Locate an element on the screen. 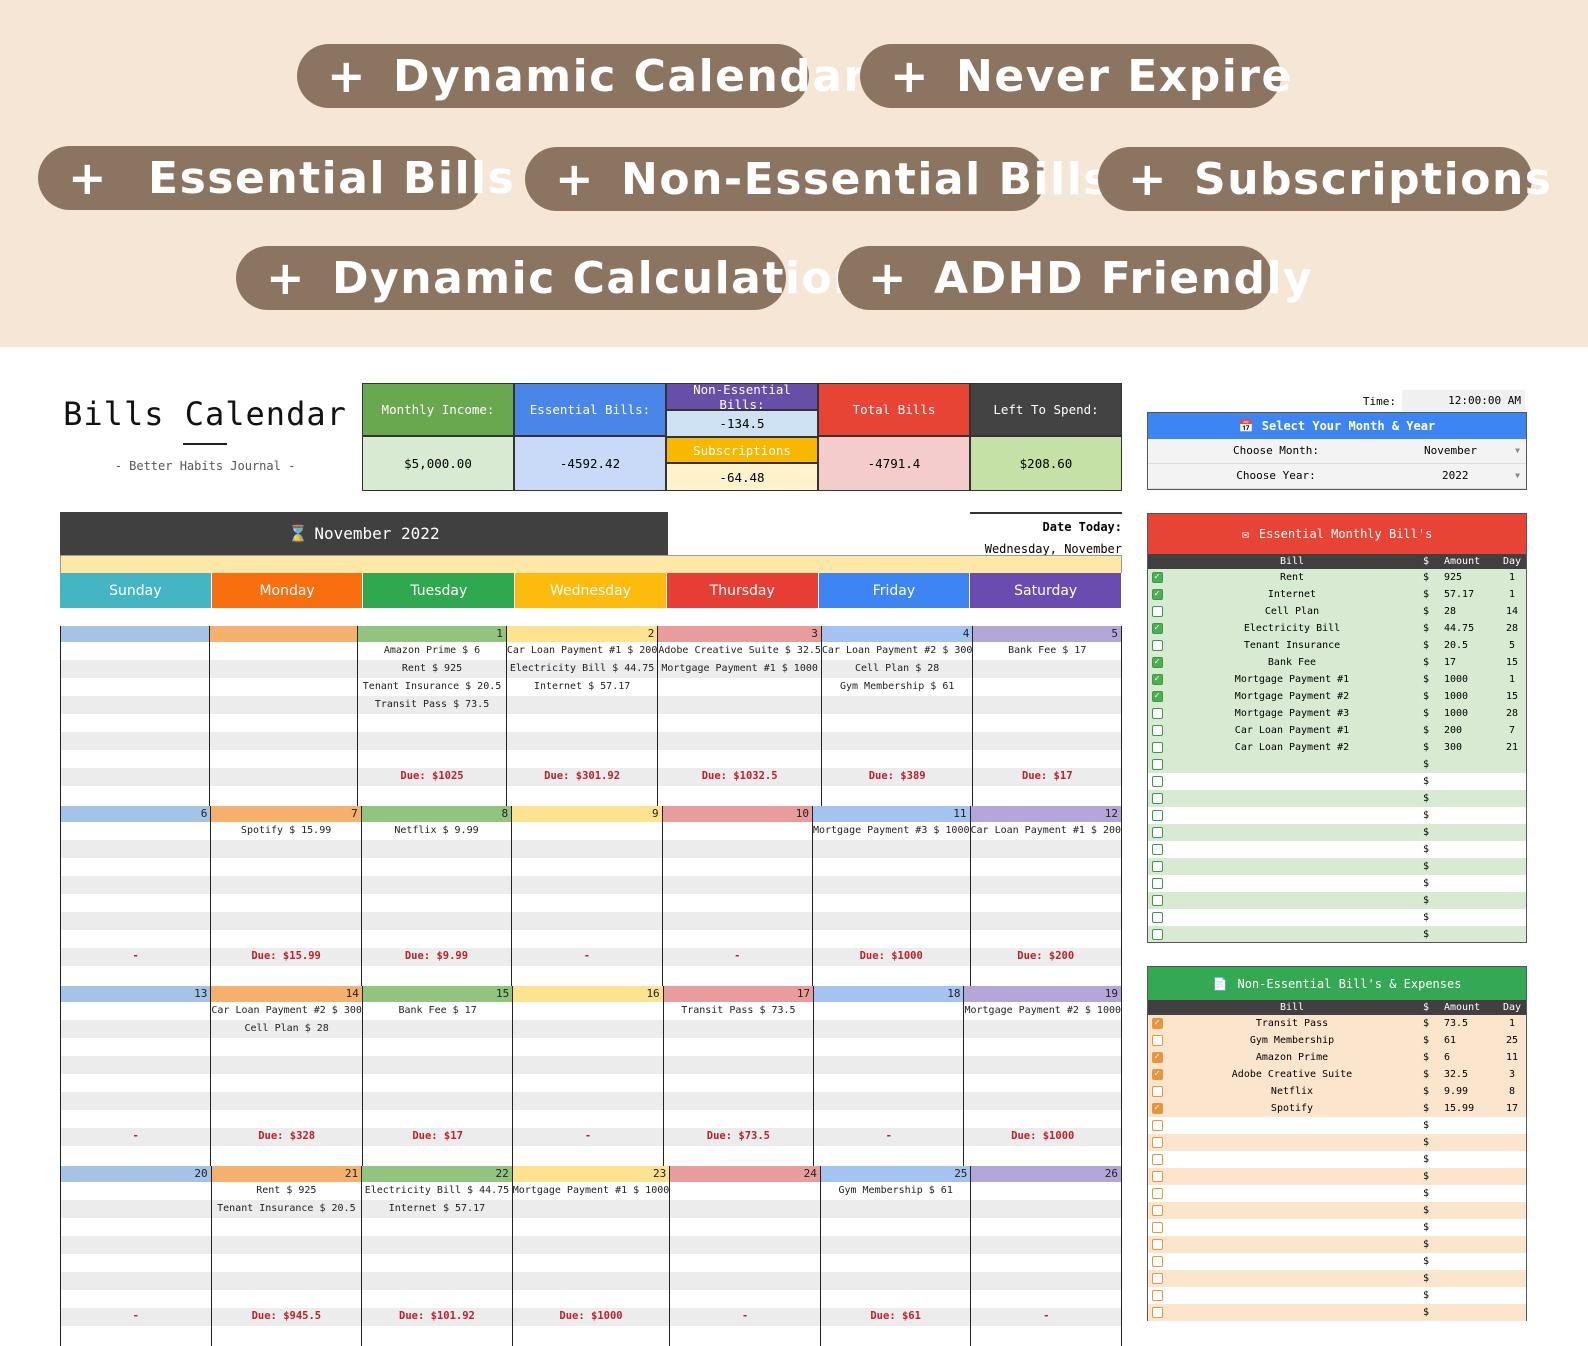 The image size is (1588, 1346). month-select: November ▼ is located at coordinates (1465, 451).